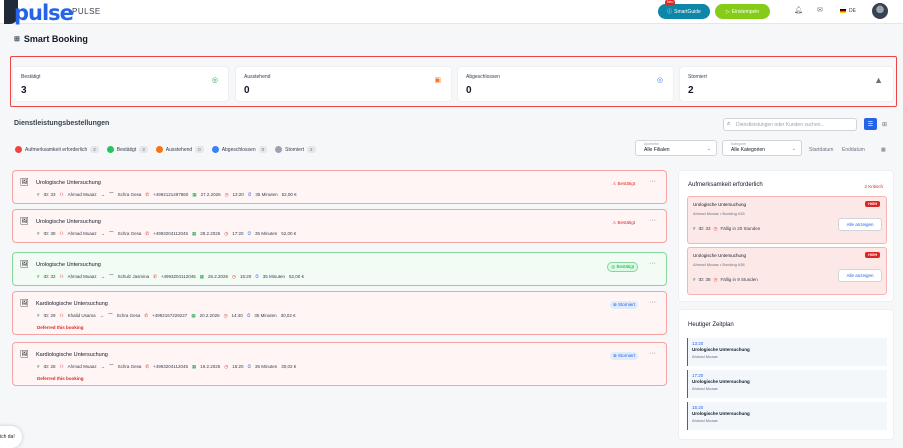 The image size is (903, 448). I want to click on category-select: Kategorie Alle Kategorien ⌄, so click(762, 148).